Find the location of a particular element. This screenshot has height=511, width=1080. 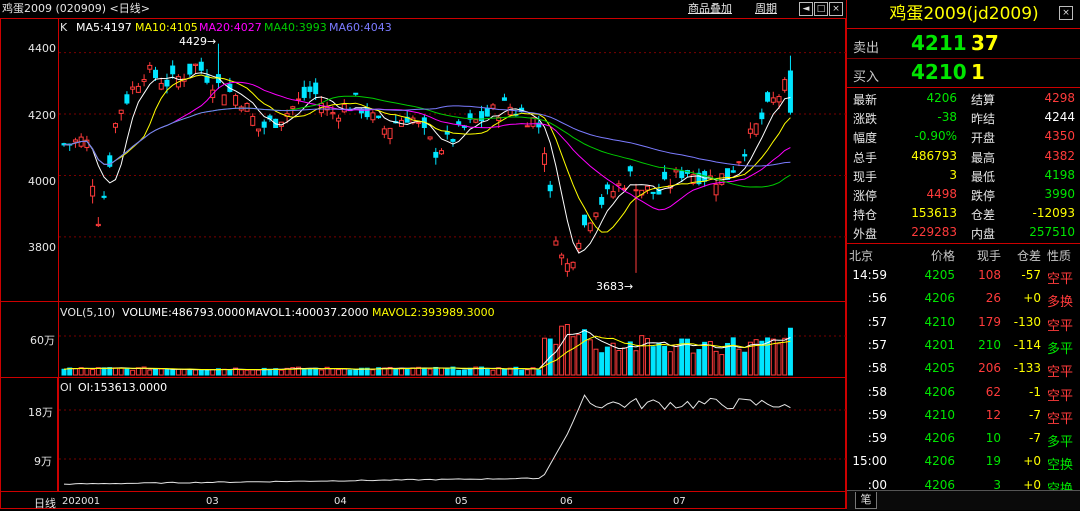

stat-value: 486793 is located at coordinates (934, 155).